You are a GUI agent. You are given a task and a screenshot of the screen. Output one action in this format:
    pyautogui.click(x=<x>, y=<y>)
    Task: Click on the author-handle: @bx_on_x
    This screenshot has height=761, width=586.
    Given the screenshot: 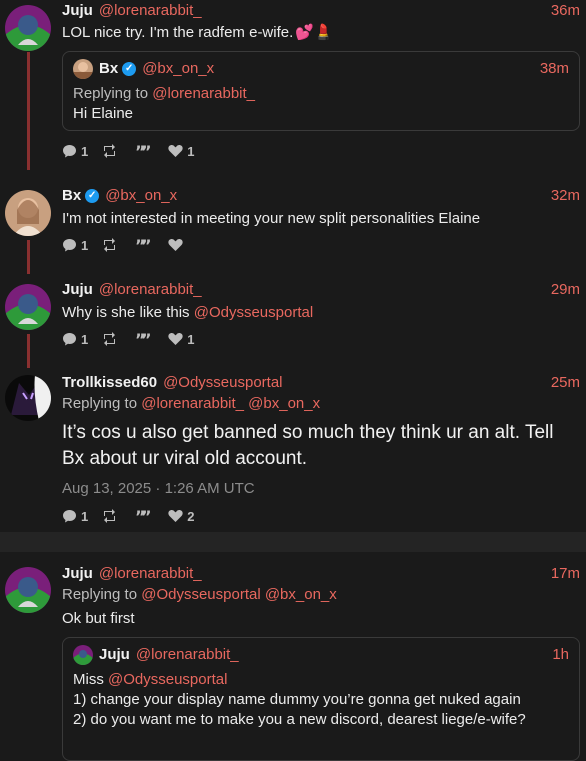 What is the action you would take?
    pyautogui.click(x=141, y=196)
    